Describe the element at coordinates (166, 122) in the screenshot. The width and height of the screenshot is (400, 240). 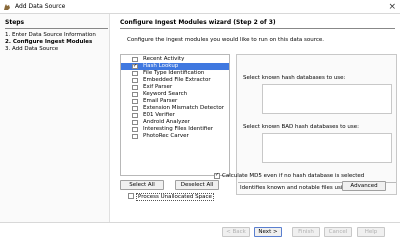
I see `module-label: Android Analyzer` at that location.